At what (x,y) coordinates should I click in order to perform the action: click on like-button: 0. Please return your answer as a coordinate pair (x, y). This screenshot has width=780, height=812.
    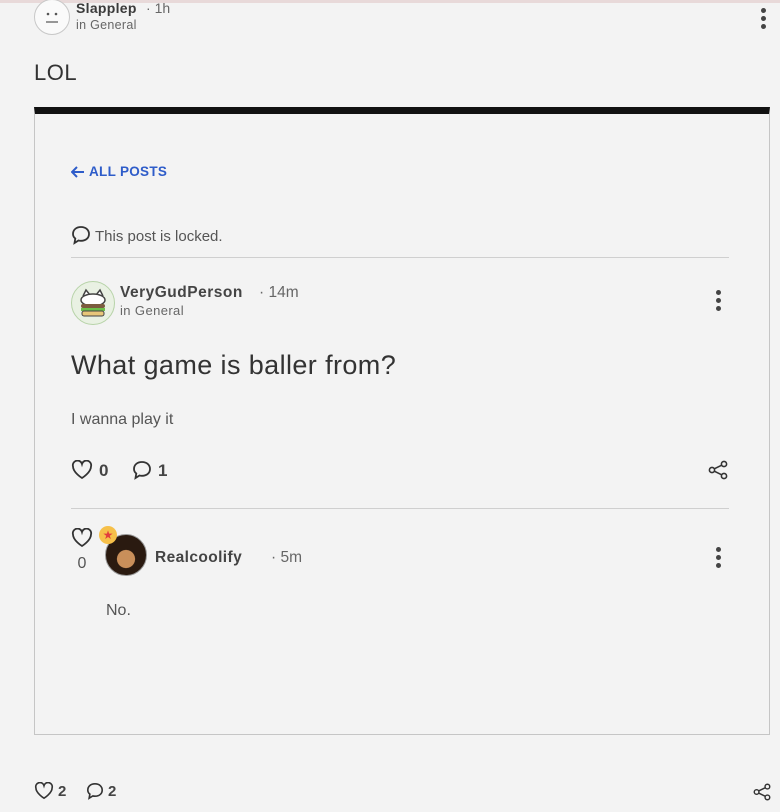
    Looking at the image, I should click on (89, 470).